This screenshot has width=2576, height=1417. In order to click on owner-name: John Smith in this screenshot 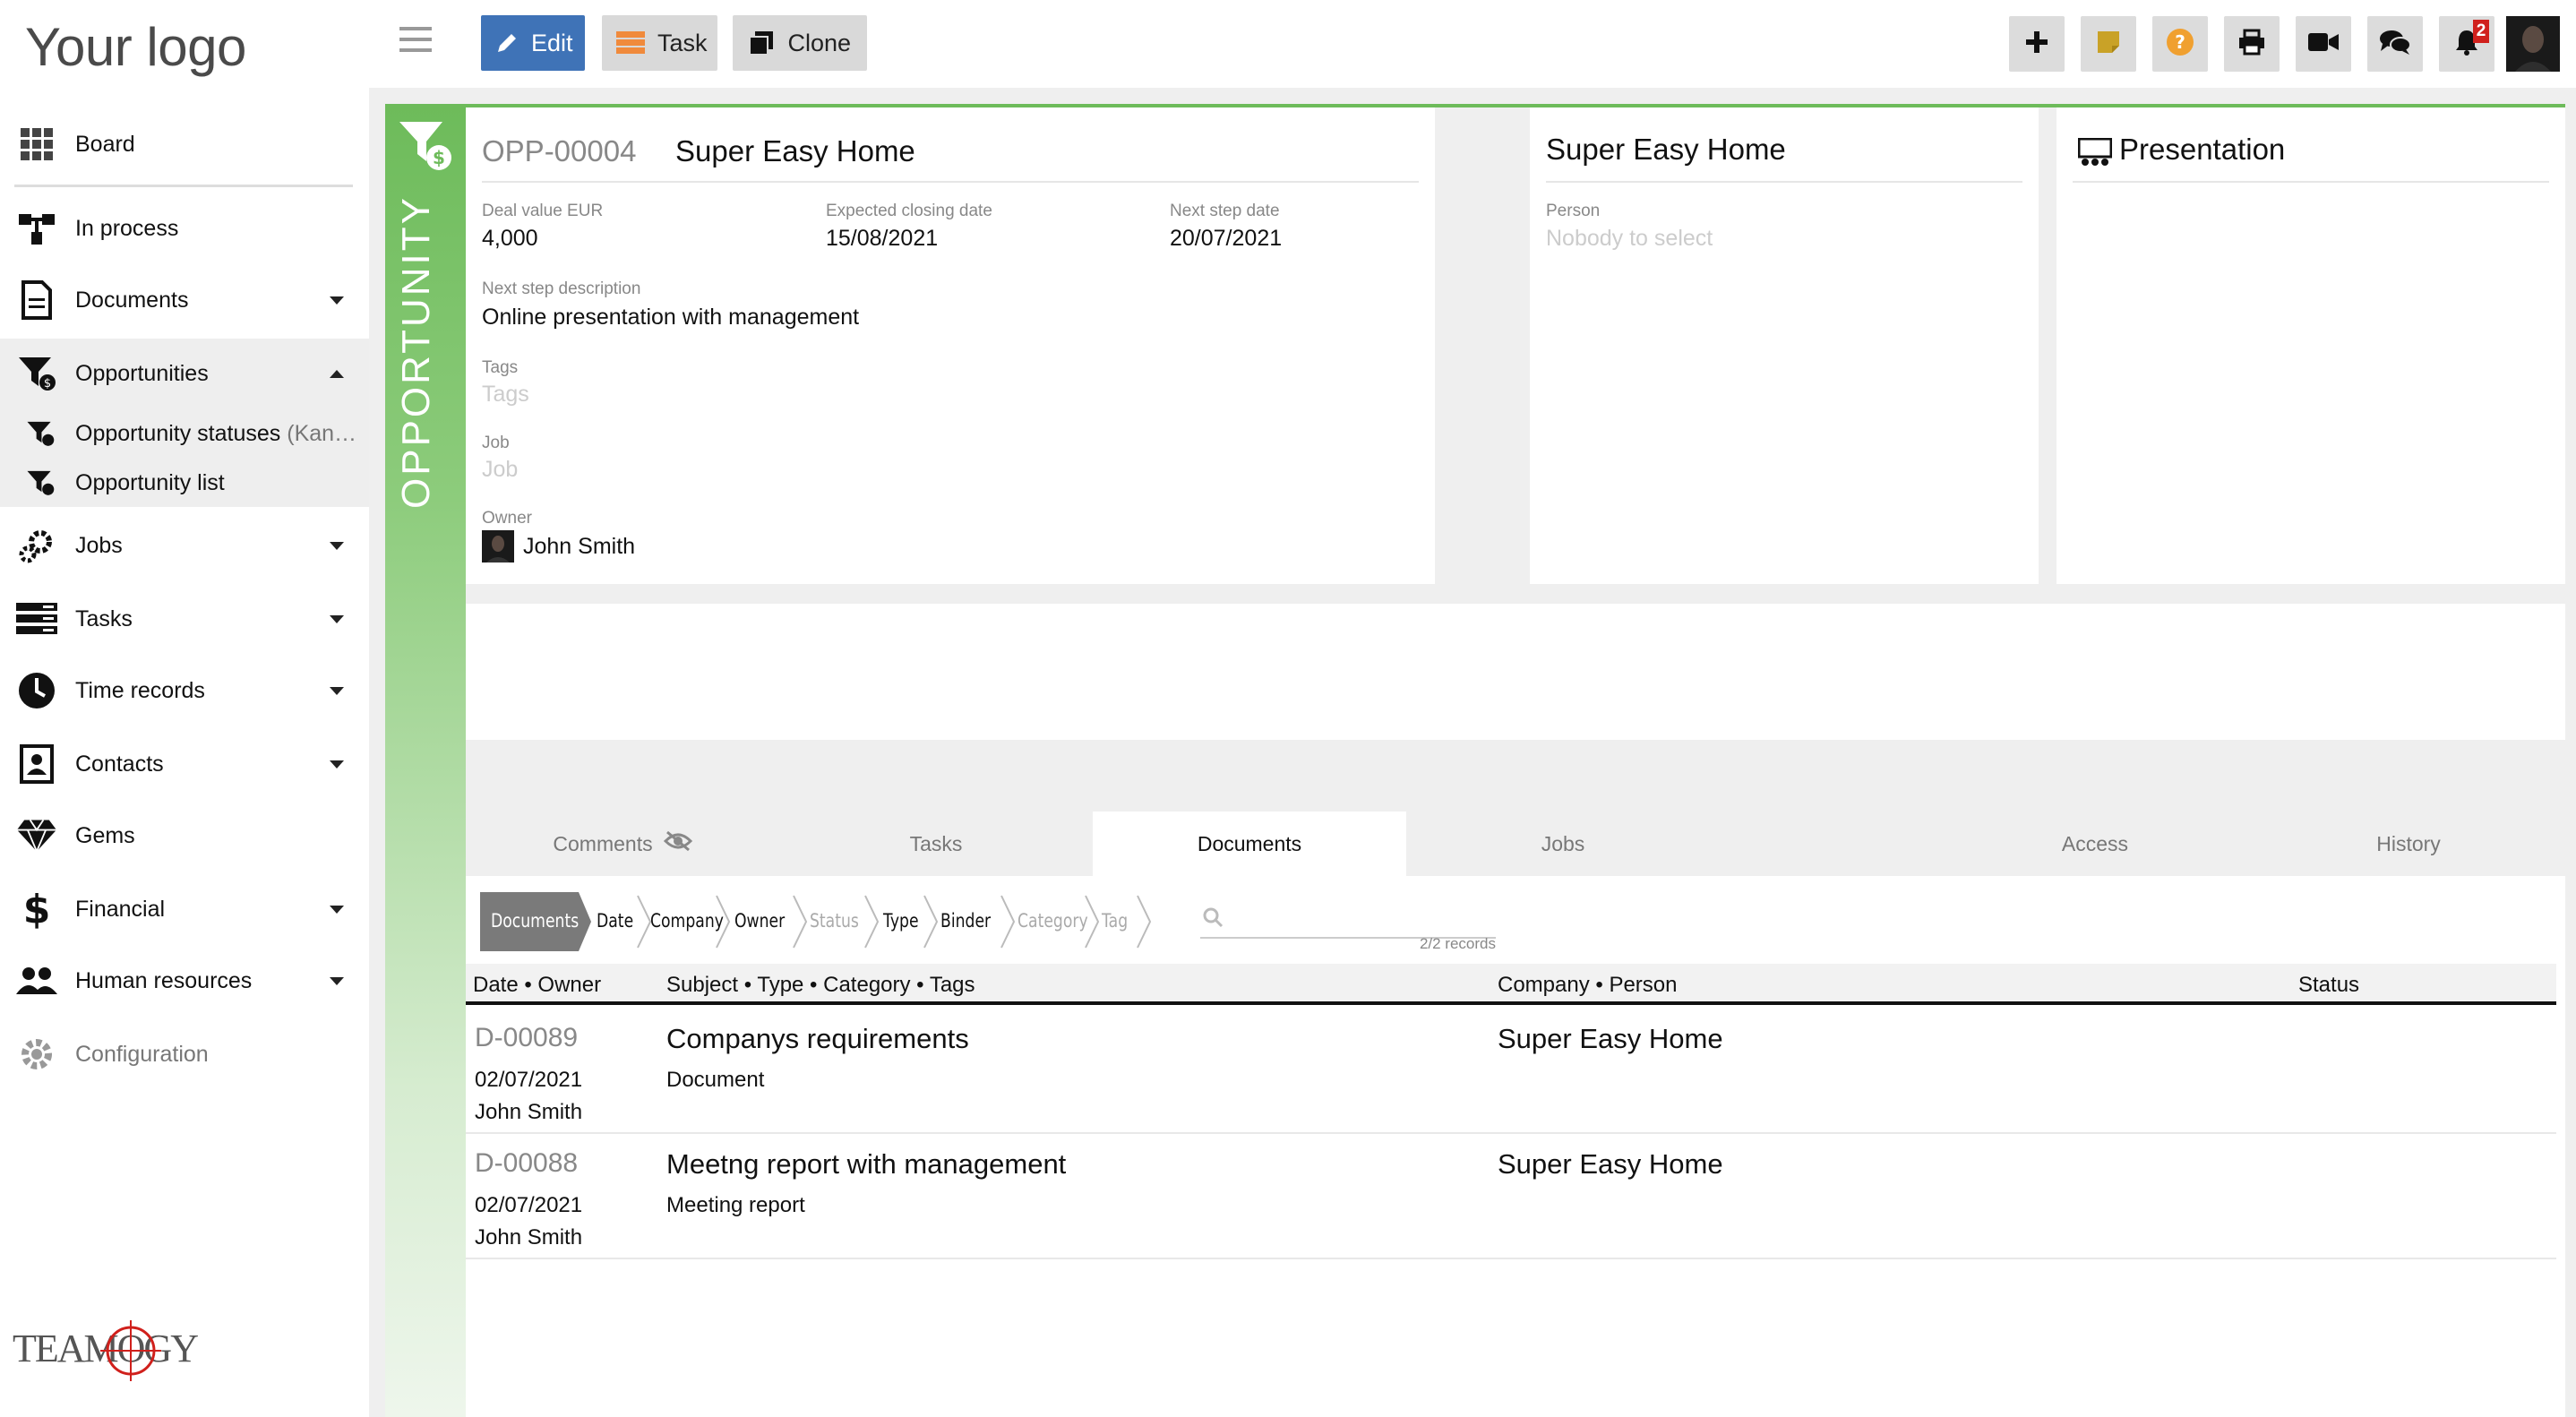, I will do `click(579, 547)`.